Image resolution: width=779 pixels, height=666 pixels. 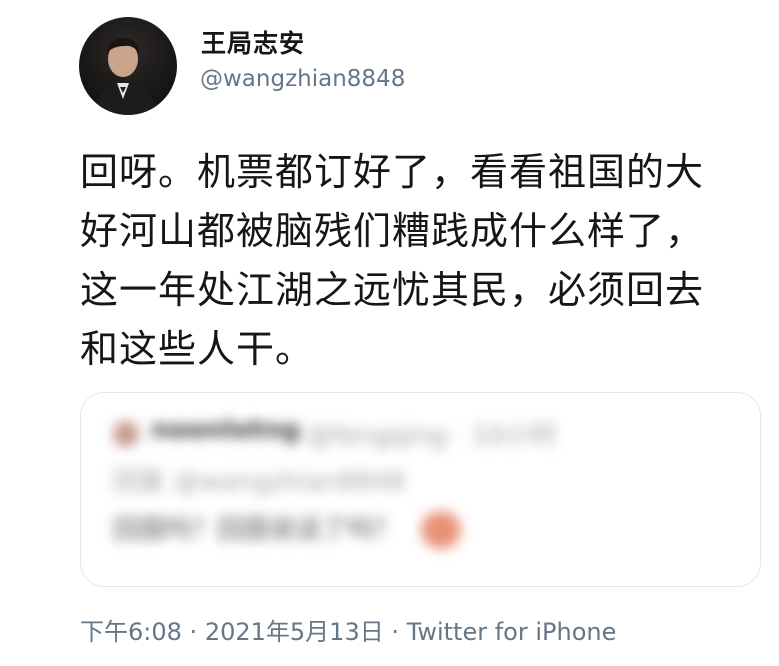 What do you see at coordinates (259, 482) in the screenshot?
I see `quoted-reply-to: 回复 @wangzhian8848` at bounding box center [259, 482].